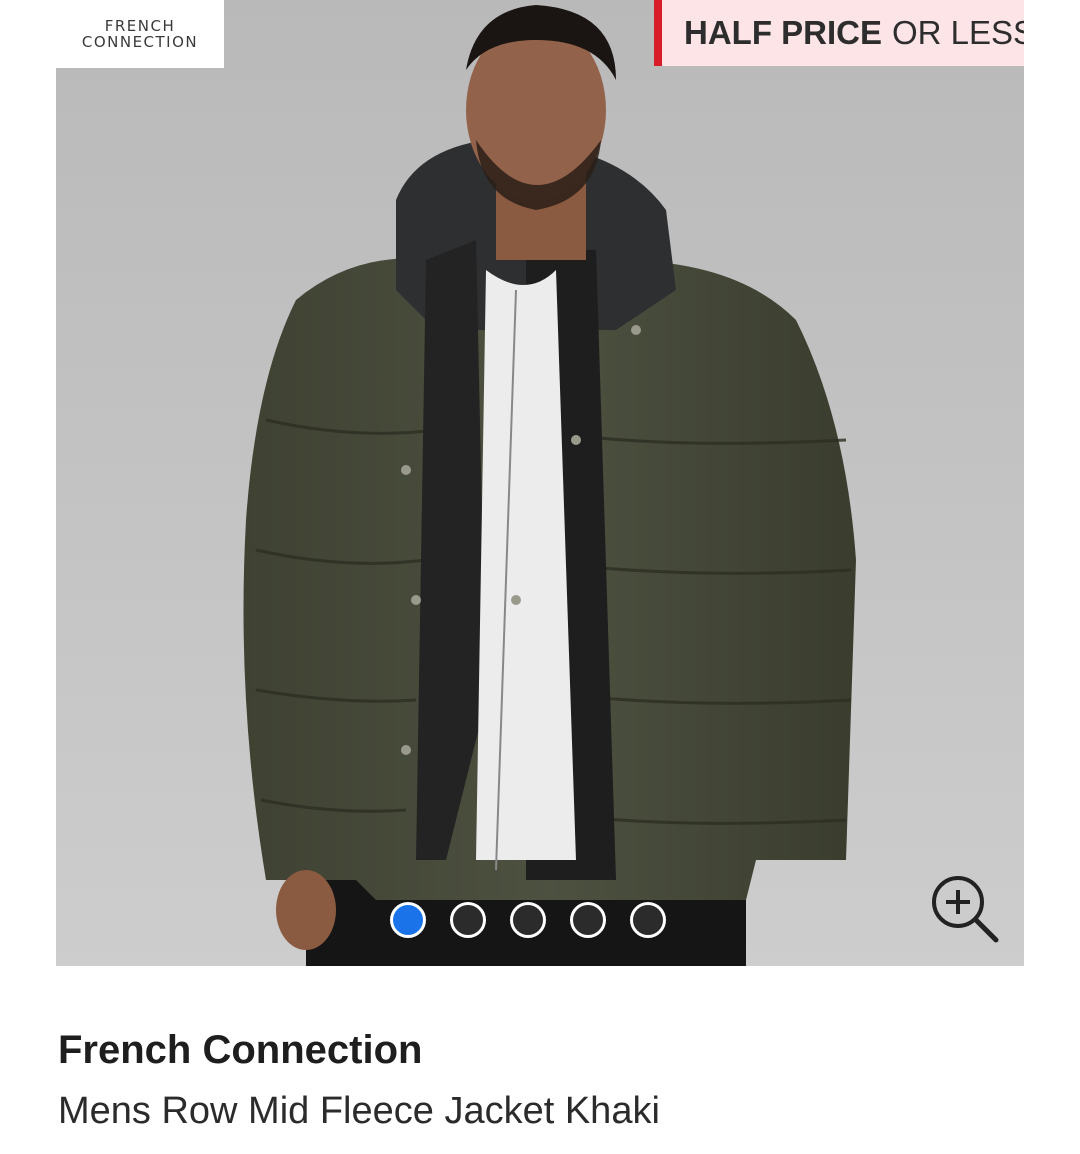  I want to click on logo-line-2: CONNECTION, so click(140, 42).